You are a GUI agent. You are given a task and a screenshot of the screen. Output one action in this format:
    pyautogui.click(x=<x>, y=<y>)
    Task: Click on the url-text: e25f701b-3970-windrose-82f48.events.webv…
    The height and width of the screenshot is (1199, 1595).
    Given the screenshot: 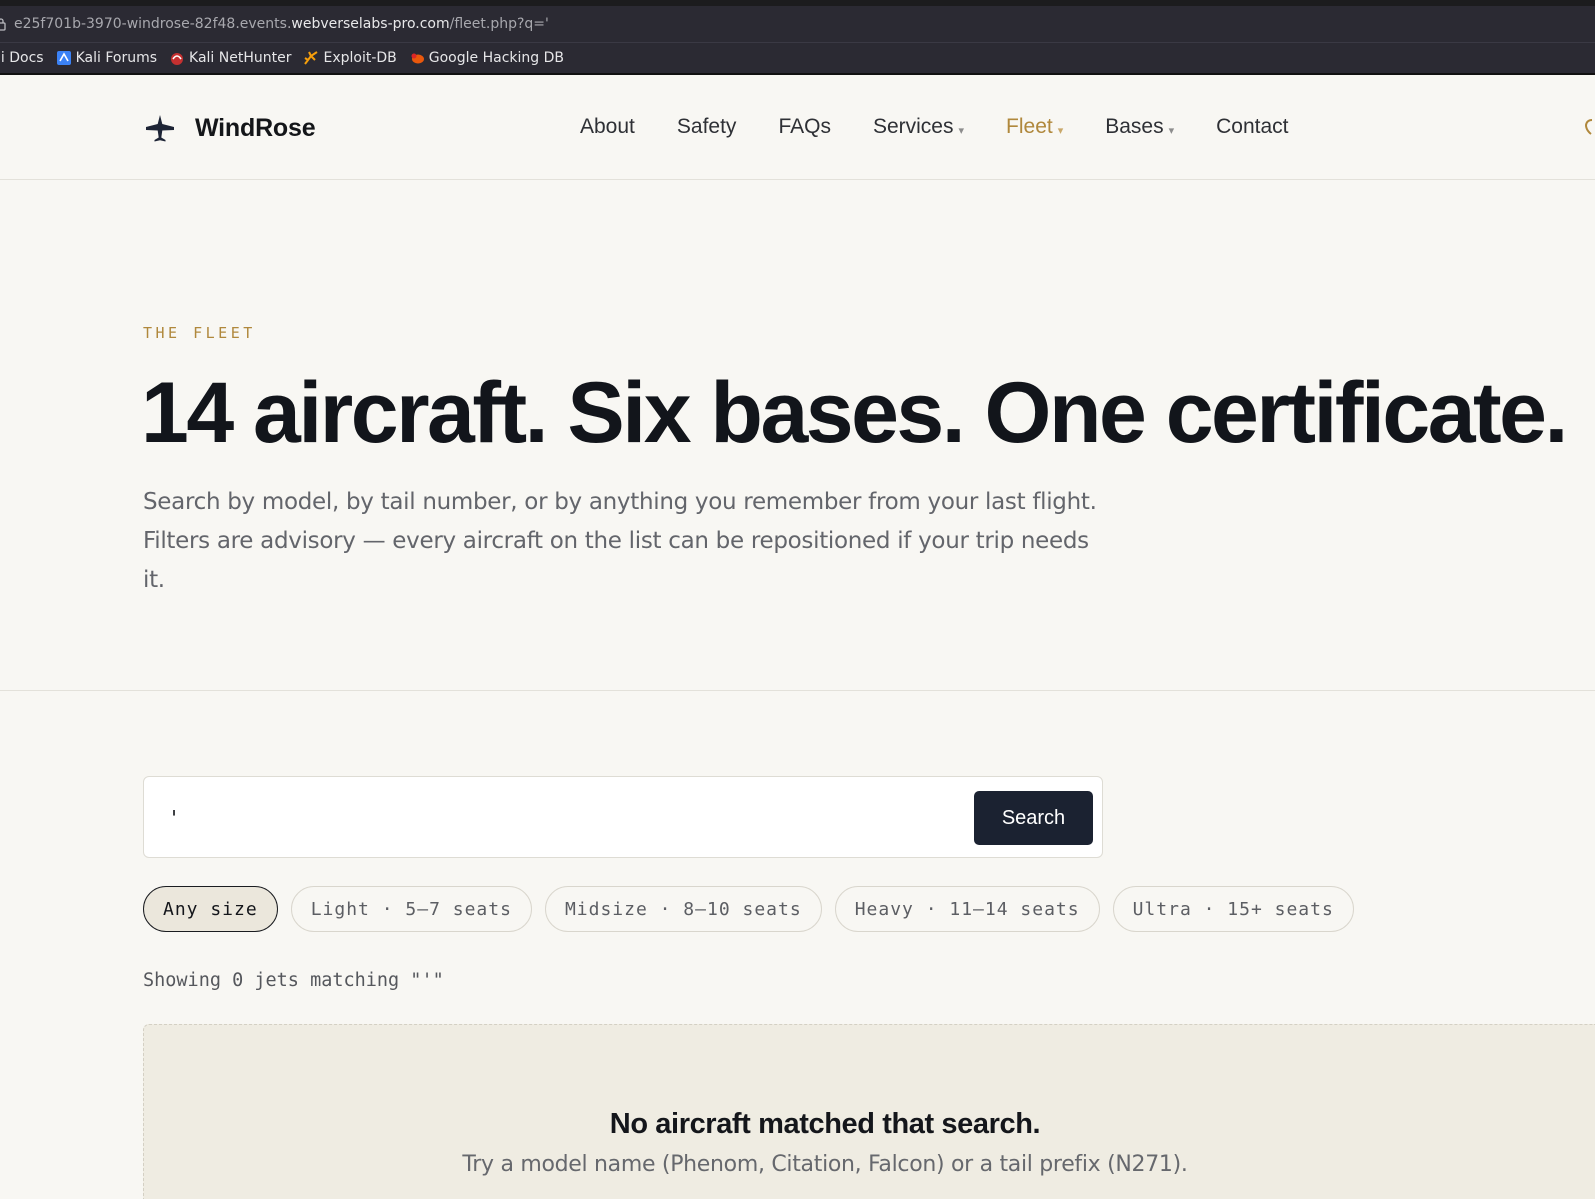 What is the action you would take?
    pyautogui.click(x=281, y=24)
    